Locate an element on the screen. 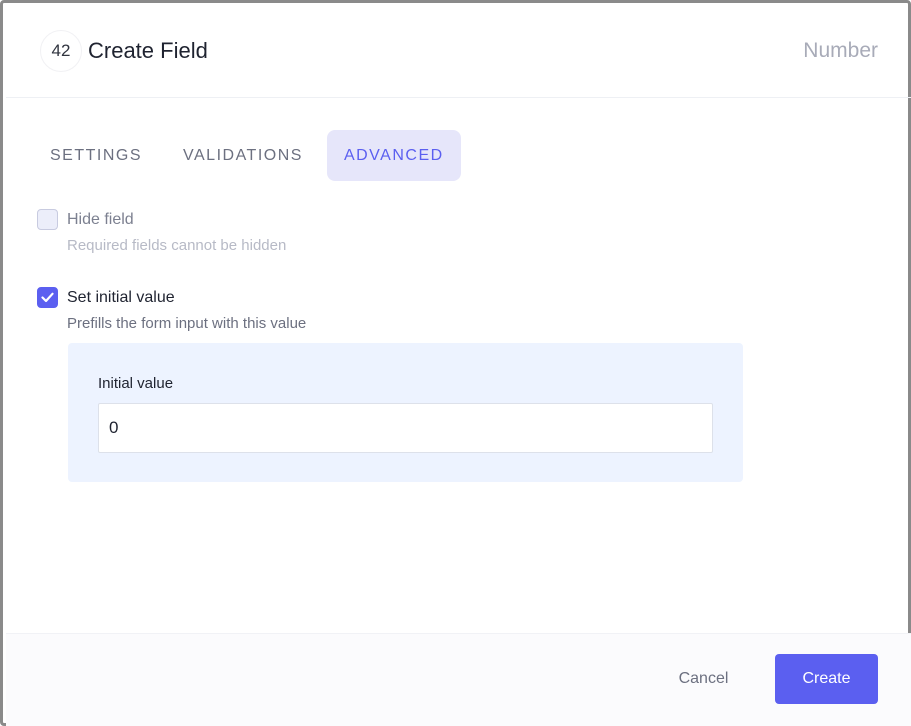 This screenshot has width=911, height=726. set-initial-value-label: Set initial value is located at coordinates (121, 297).